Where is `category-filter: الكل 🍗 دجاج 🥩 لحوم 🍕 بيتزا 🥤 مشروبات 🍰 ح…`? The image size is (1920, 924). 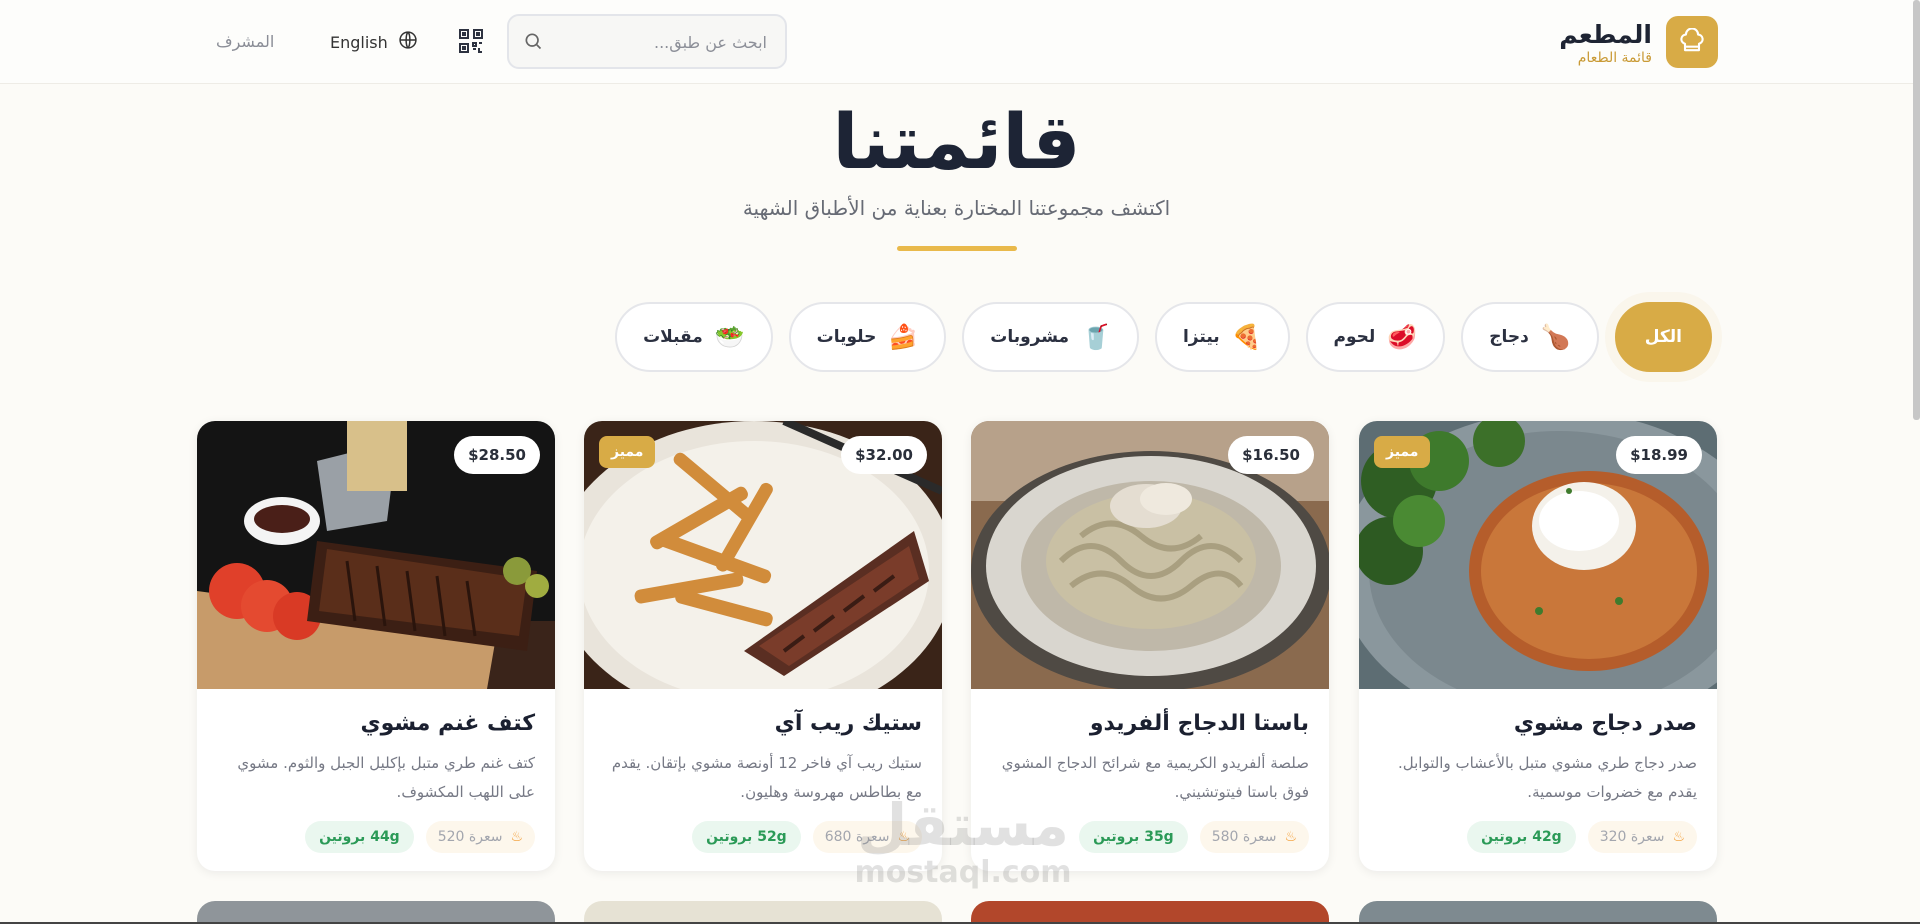
category-filter: الكل 🍗 دجاج 🥩 لحوم 🍕 بيتزا 🥤 مشروبات 🍰 ح… is located at coordinates (1163, 337).